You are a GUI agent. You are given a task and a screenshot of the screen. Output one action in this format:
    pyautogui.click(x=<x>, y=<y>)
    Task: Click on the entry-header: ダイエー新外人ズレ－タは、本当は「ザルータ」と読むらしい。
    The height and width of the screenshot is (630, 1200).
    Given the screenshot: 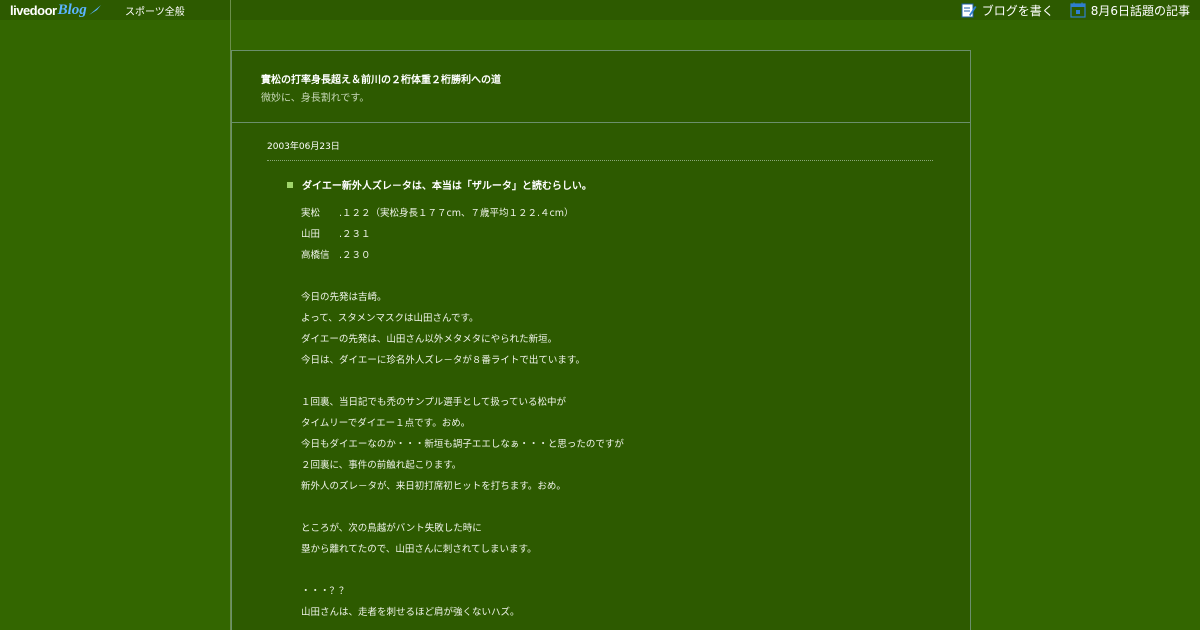 What is the action you would take?
    pyautogui.click(x=439, y=184)
    